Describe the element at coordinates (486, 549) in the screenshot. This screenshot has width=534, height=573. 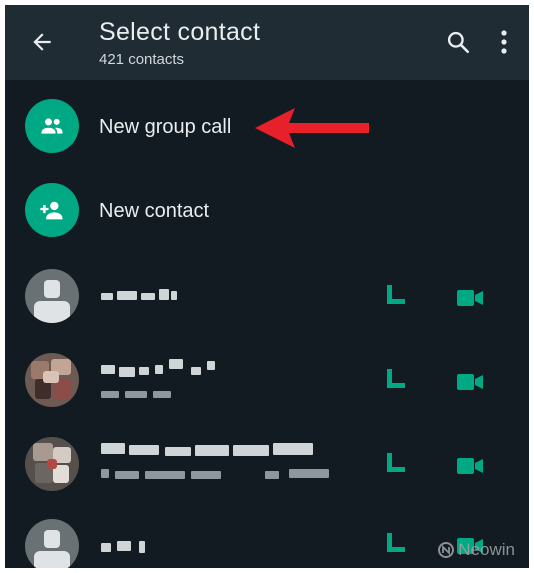
I see `watermark-text: Neowin` at that location.